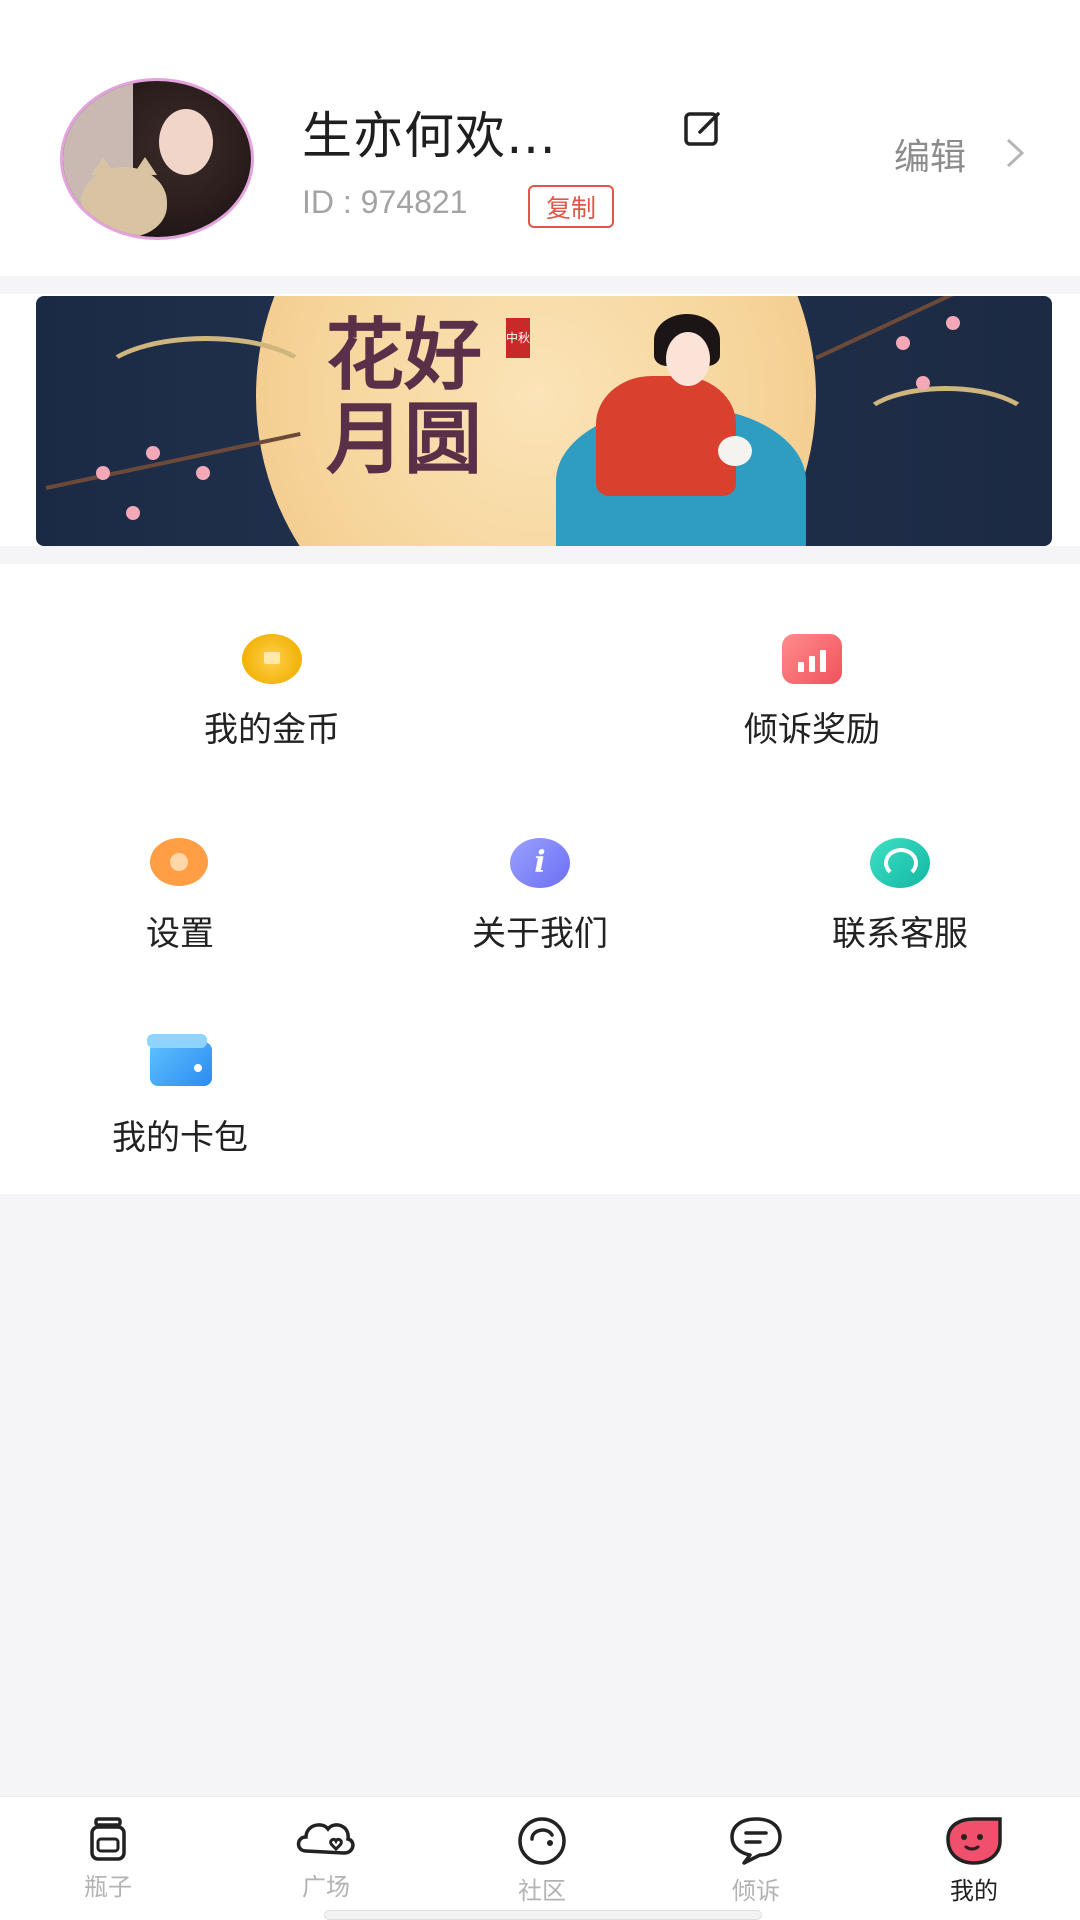 The height and width of the screenshot is (1920, 1080). What do you see at coordinates (385, 202) in the screenshot?
I see `user-id: ID : 974821` at bounding box center [385, 202].